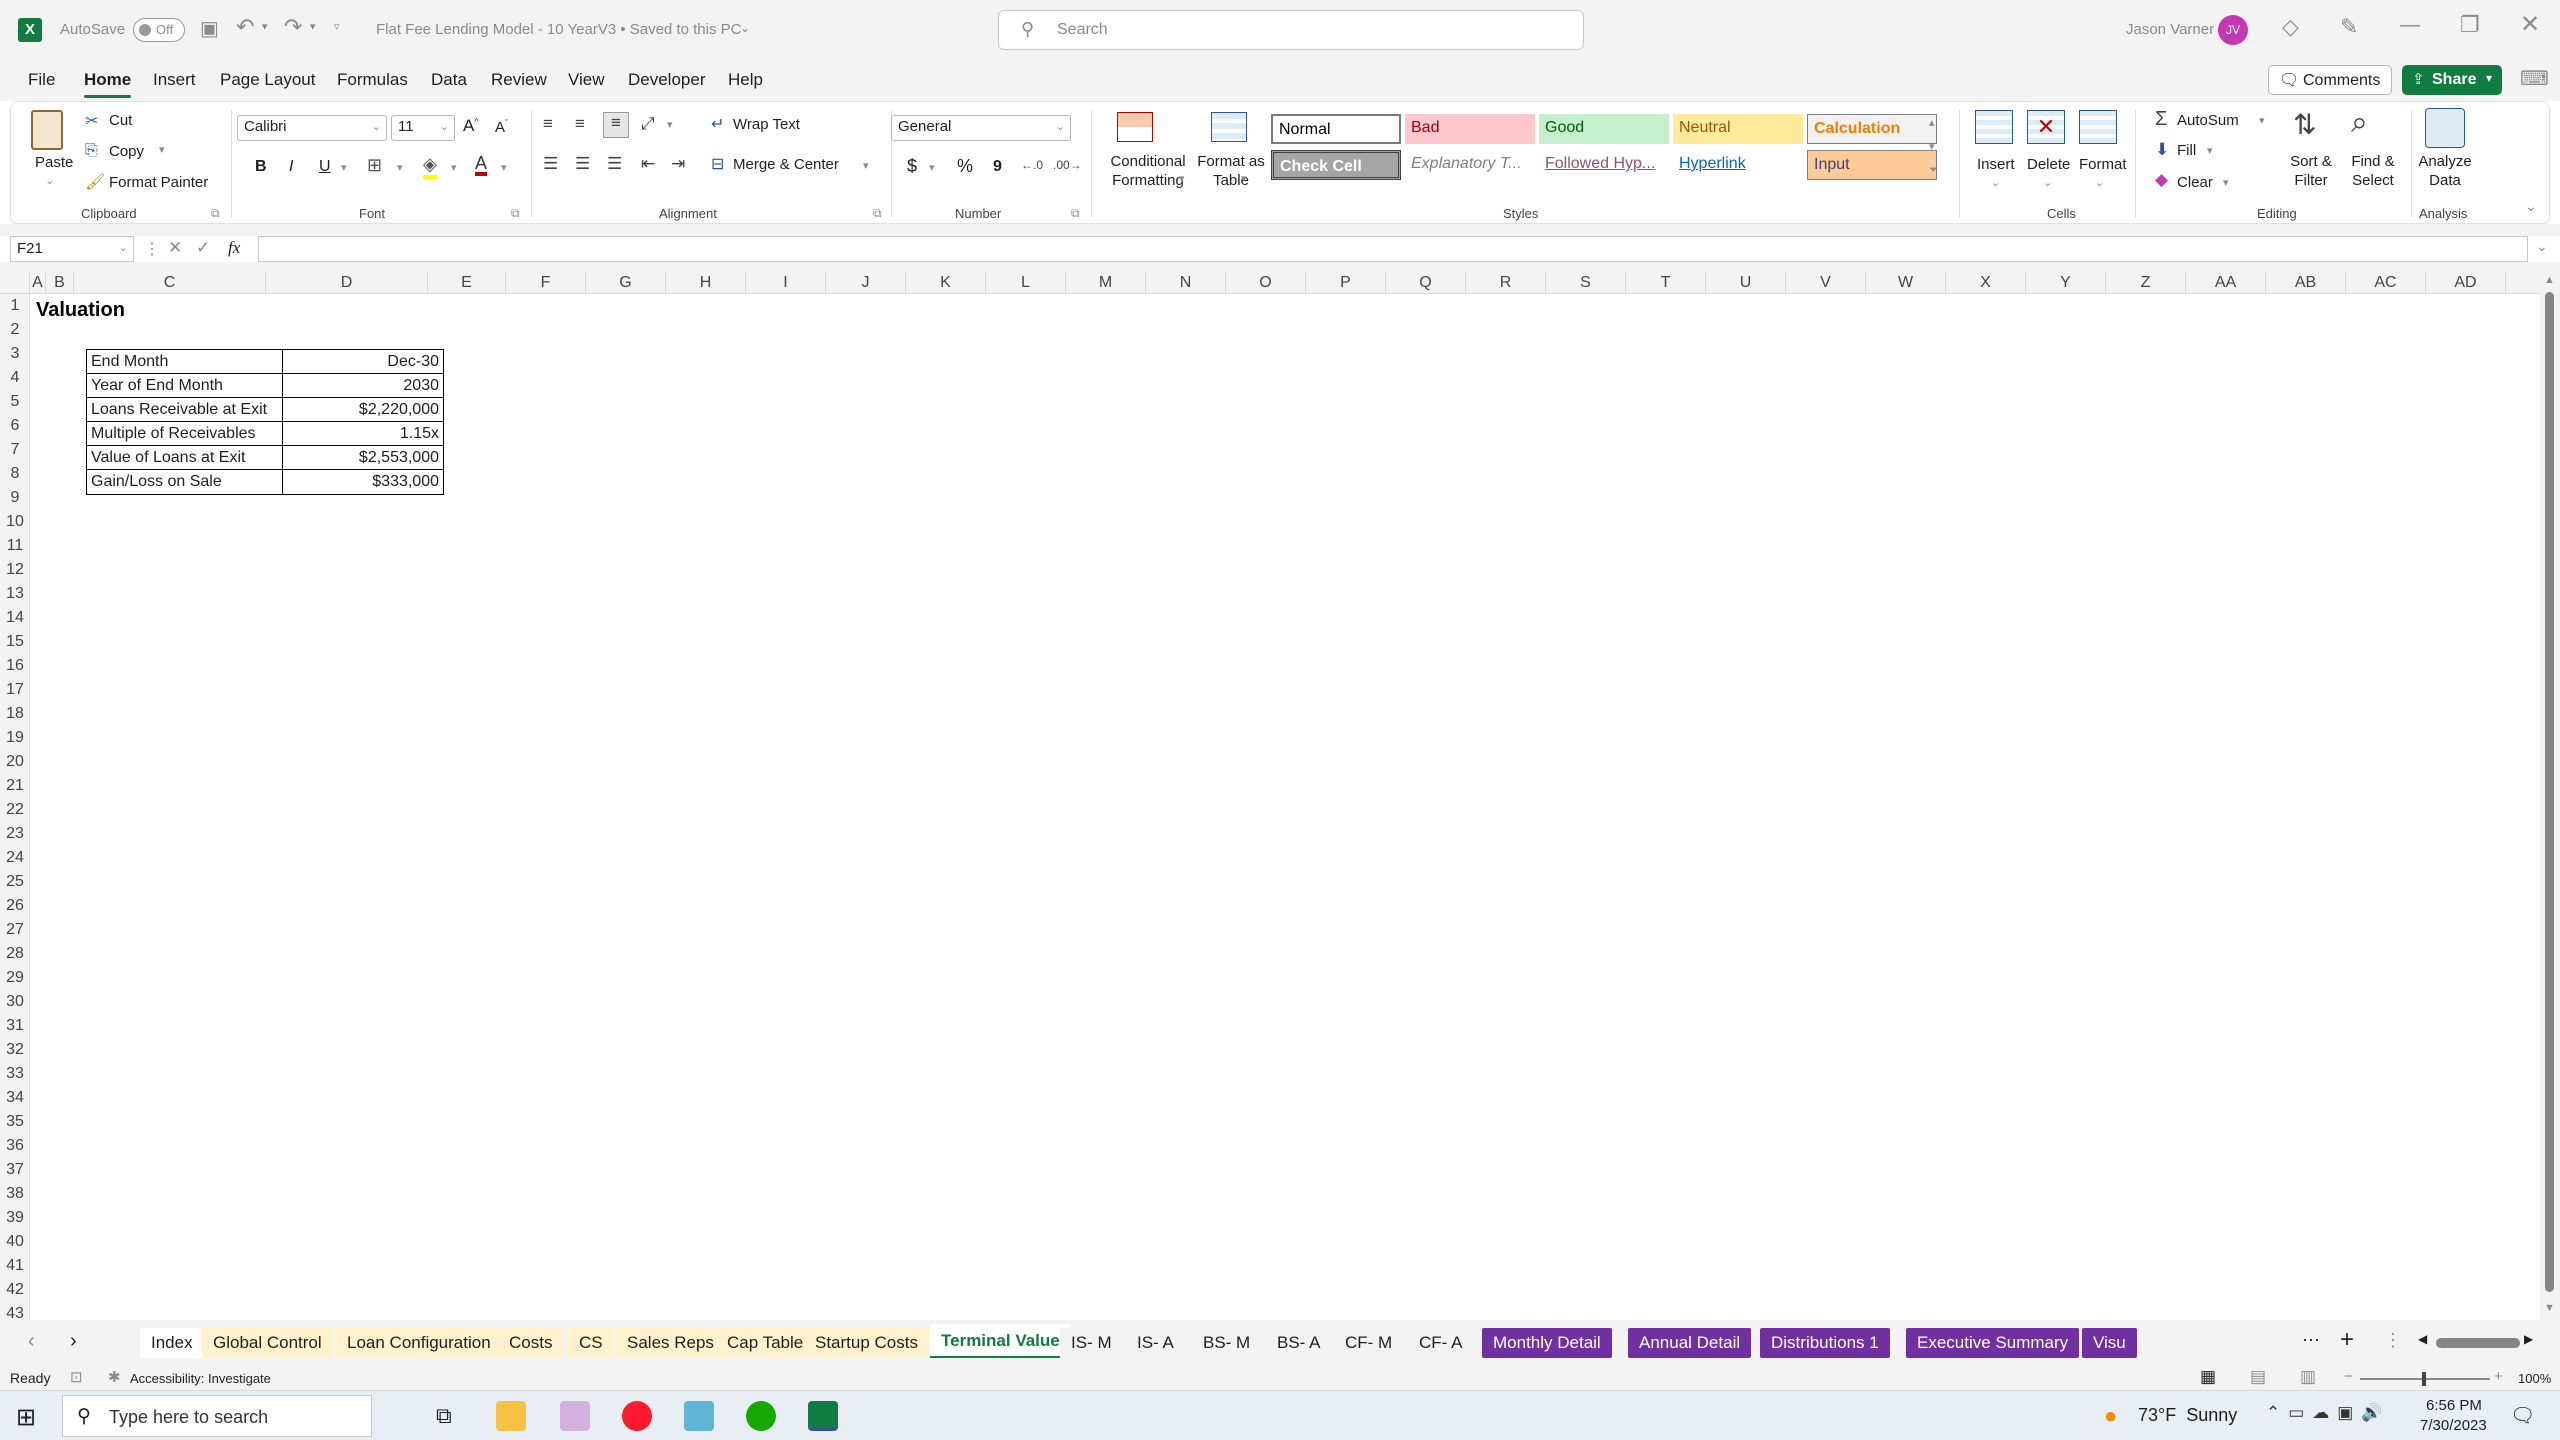 The width and height of the screenshot is (2560, 1440). I want to click on menu-view: View, so click(586, 80).